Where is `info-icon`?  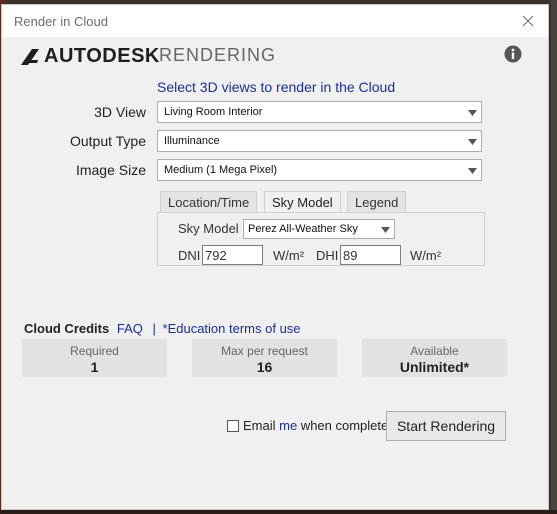
info-icon is located at coordinates (513, 54).